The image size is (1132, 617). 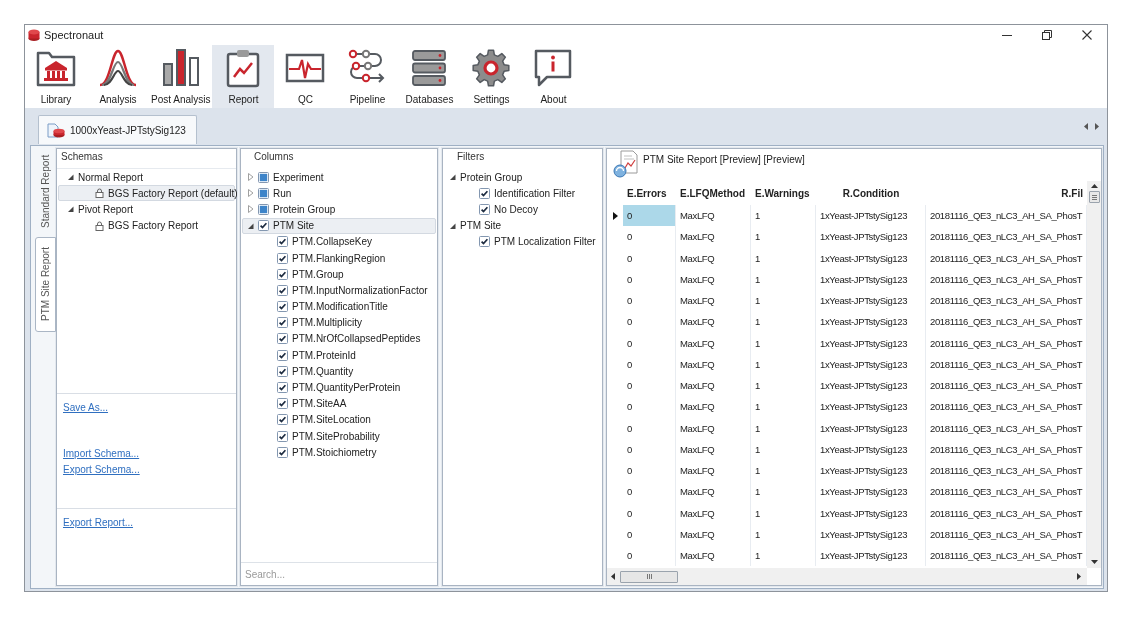 What do you see at coordinates (847, 576) in the screenshot?
I see `horizontal-scrollbar` at bounding box center [847, 576].